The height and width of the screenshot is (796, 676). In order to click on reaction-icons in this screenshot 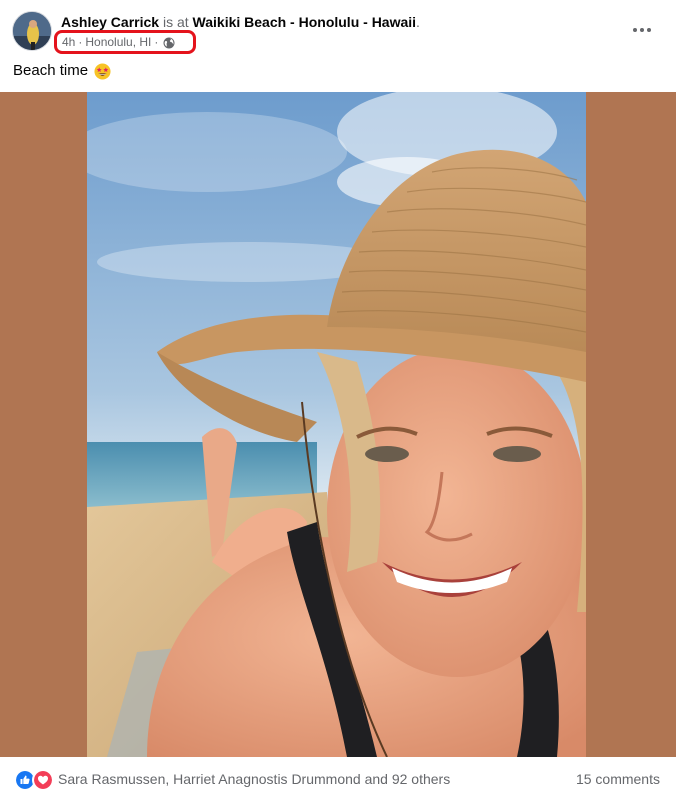, I will do `click(34, 780)`.